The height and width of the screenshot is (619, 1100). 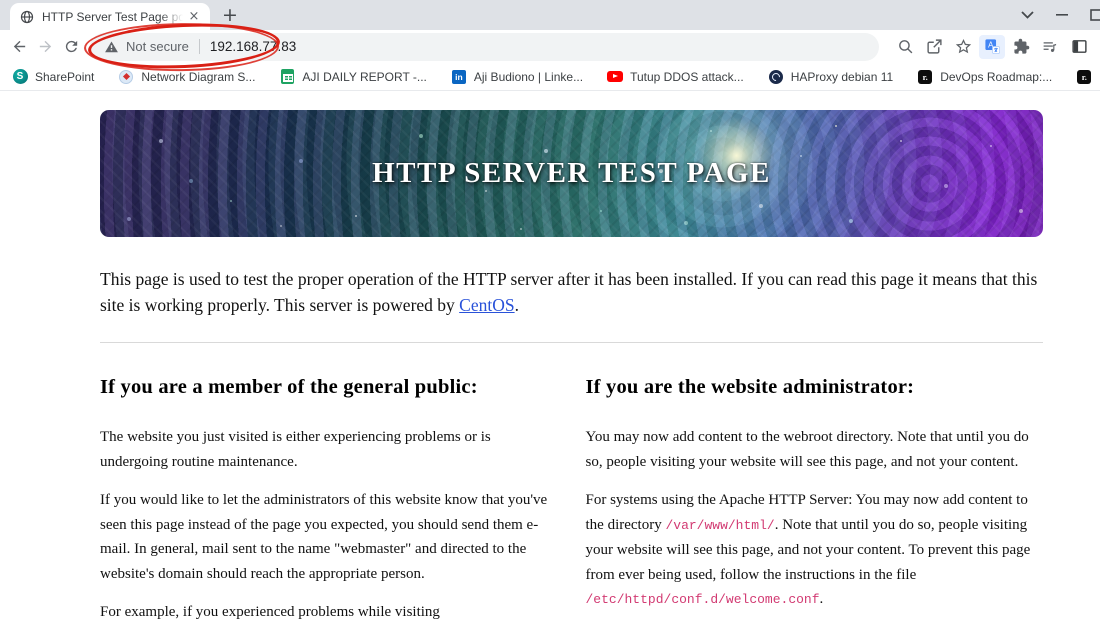 I want to click on sharepoint-icon: S, so click(x=20, y=76).